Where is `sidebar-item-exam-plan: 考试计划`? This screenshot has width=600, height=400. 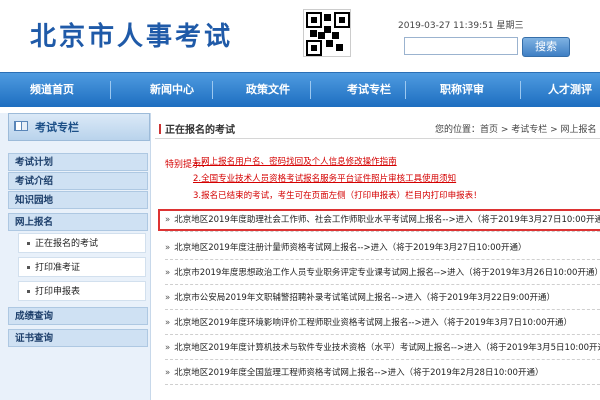 sidebar-item-exam-plan: 考试计划 is located at coordinates (78, 162).